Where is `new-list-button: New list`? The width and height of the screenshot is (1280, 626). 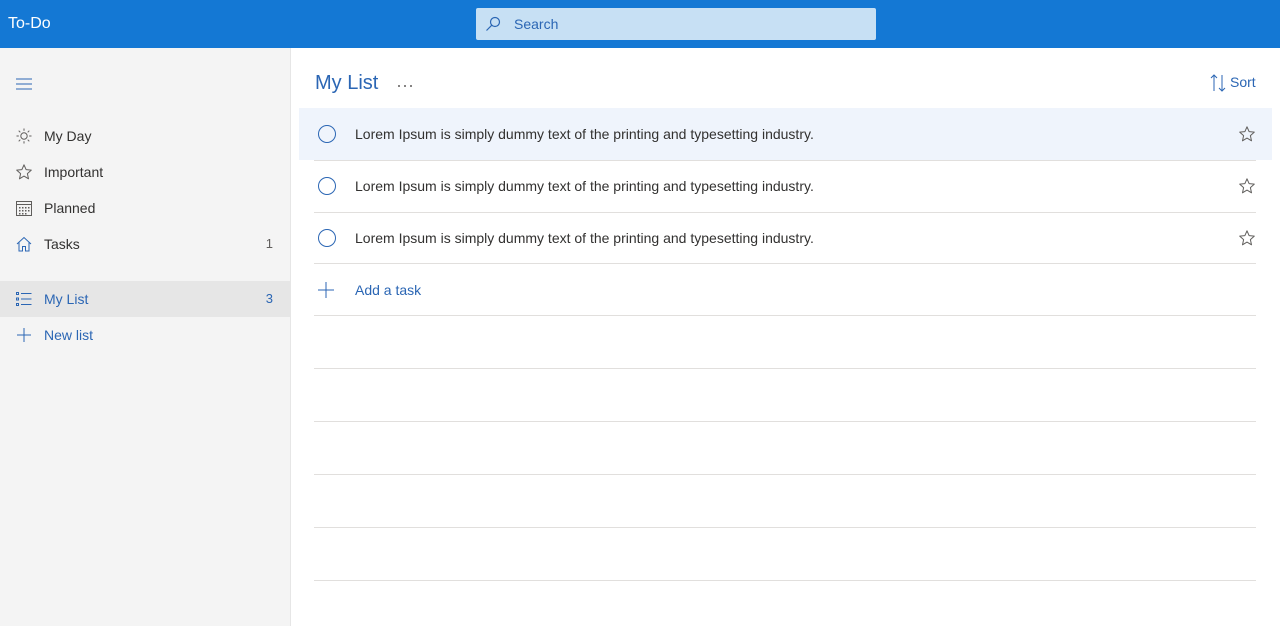 new-list-button: New list is located at coordinates (145, 335).